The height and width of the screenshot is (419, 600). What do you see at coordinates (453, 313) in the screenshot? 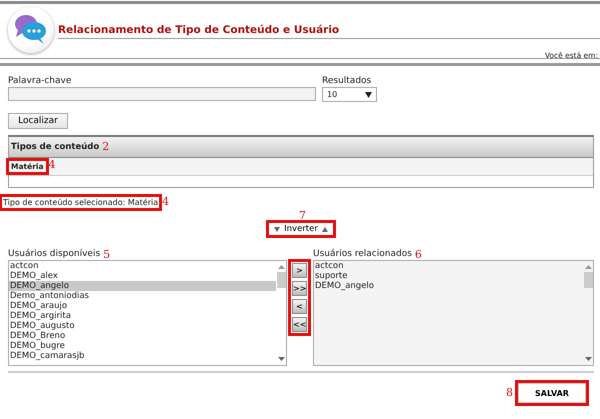
I see `user-listbox: actcon suporte DEMO_angelo` at bounding box center [453, 313].